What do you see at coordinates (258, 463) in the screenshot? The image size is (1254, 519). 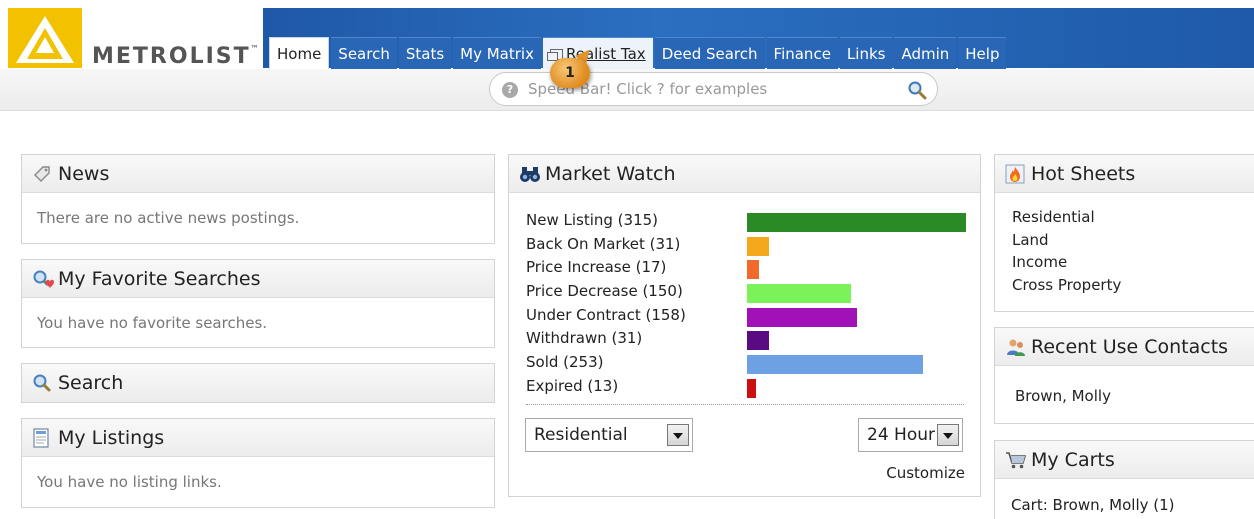 I see `my-listings-panel: My Listings You have no listing links.` at bounding box center [258, 463].